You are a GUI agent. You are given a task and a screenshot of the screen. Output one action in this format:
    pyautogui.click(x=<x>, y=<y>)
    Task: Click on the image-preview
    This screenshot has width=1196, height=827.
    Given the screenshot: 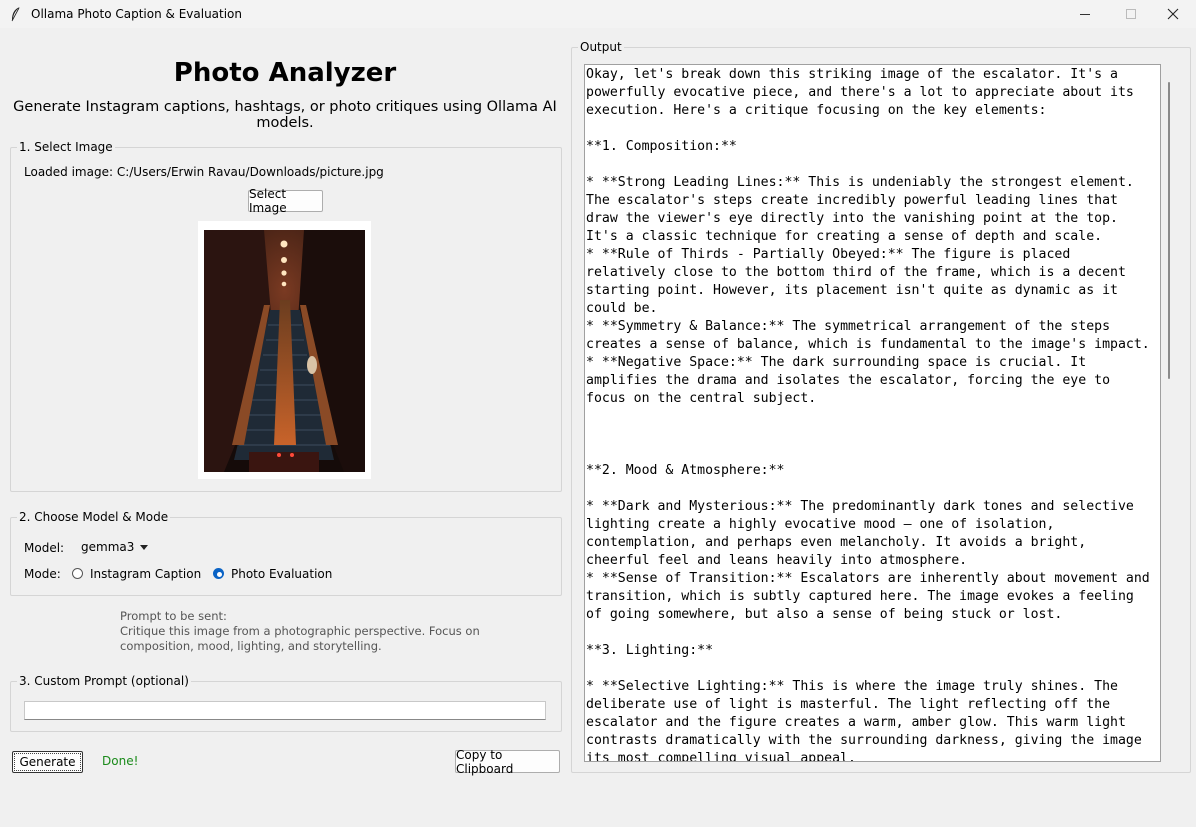 What is the action you would take?
    pyautogui.click(x=284, y=350)
    